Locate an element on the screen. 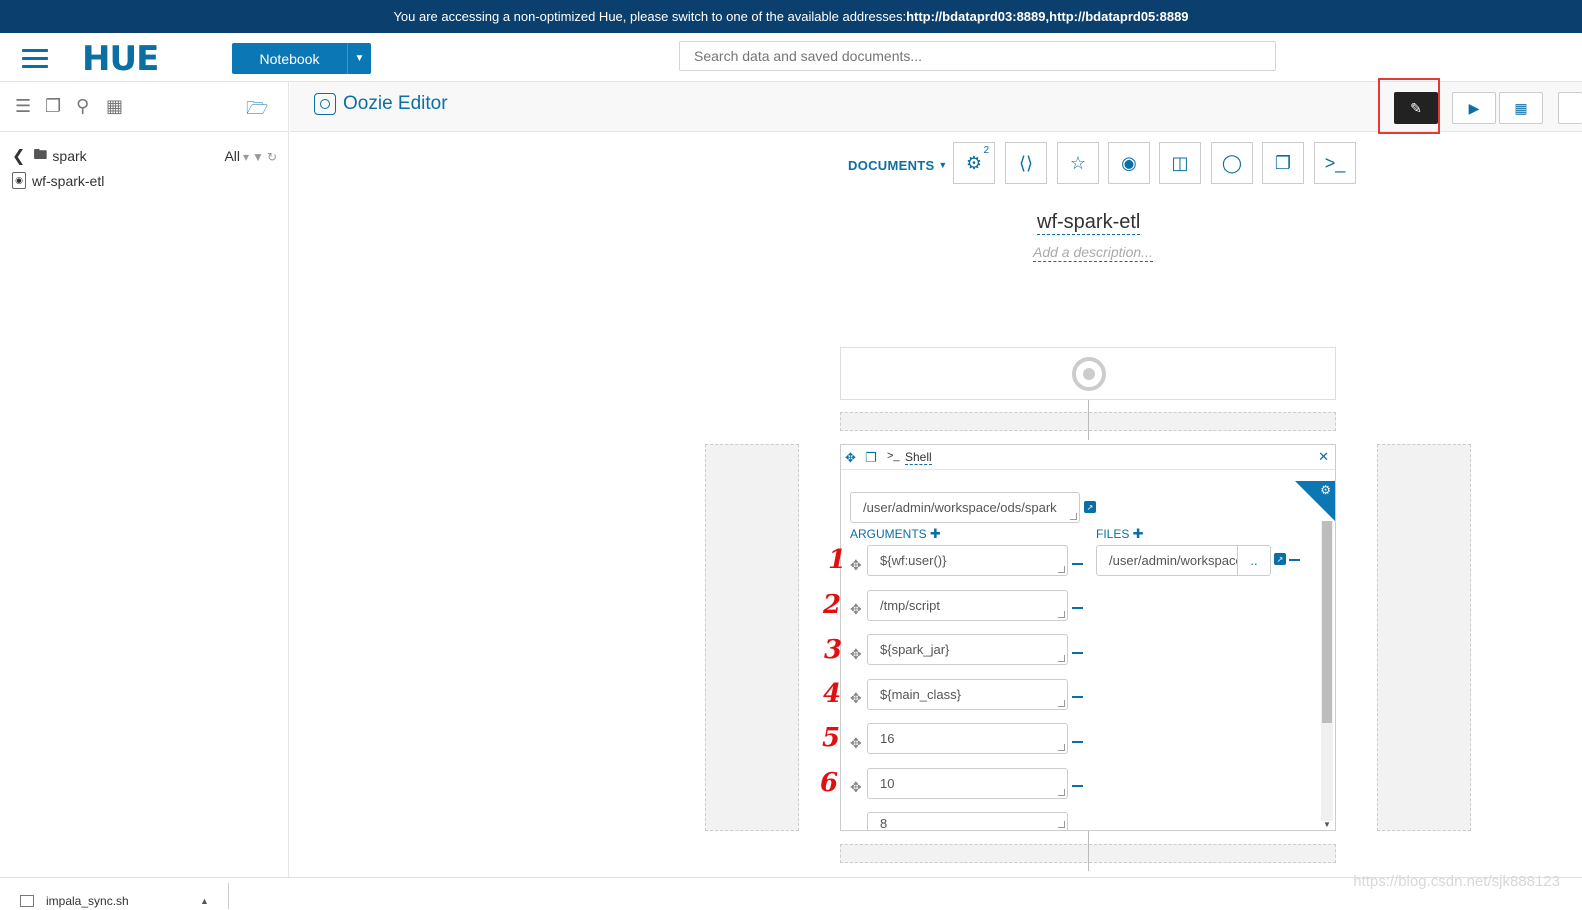  refresh-icon: ↻ is located at coordinates (272, 157).